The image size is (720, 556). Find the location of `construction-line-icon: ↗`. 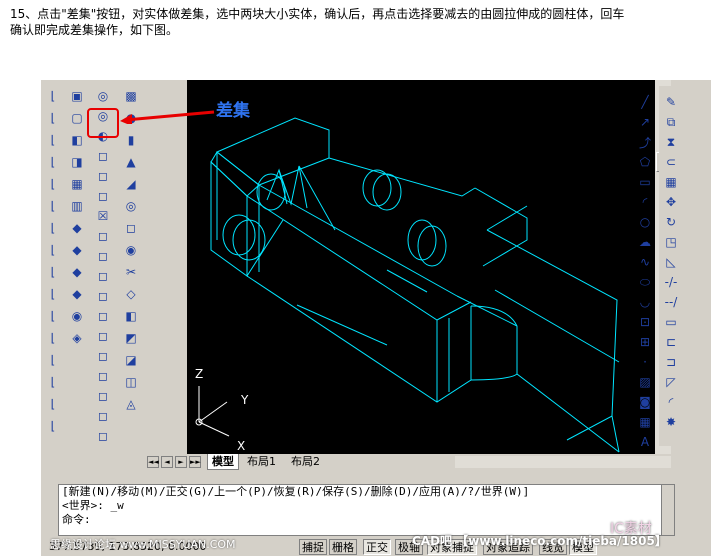

construction-line-icon: ↗ is located at coordinates (645, 122).